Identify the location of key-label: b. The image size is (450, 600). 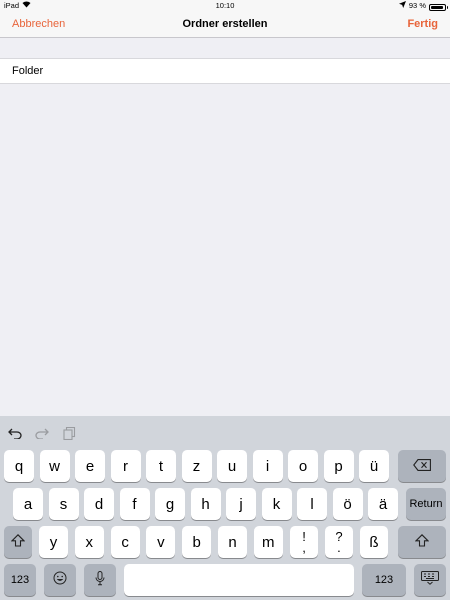
(196, 542).